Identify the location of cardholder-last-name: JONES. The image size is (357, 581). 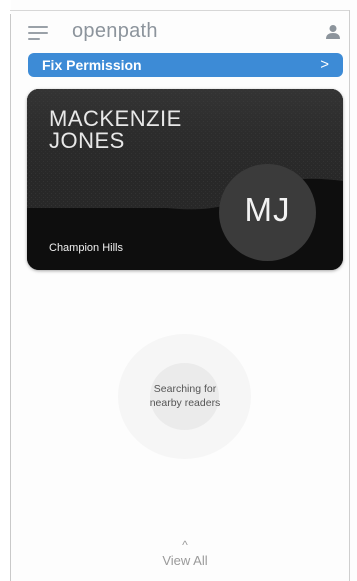
(87, 140).